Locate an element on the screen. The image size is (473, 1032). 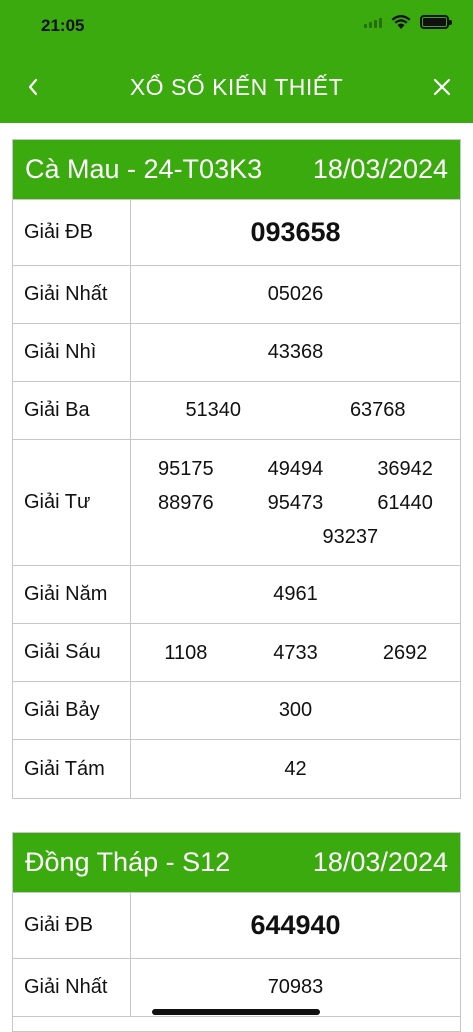
prize-row-third: Giải Ba 51340 63768 is located at coordinates (236, 411).